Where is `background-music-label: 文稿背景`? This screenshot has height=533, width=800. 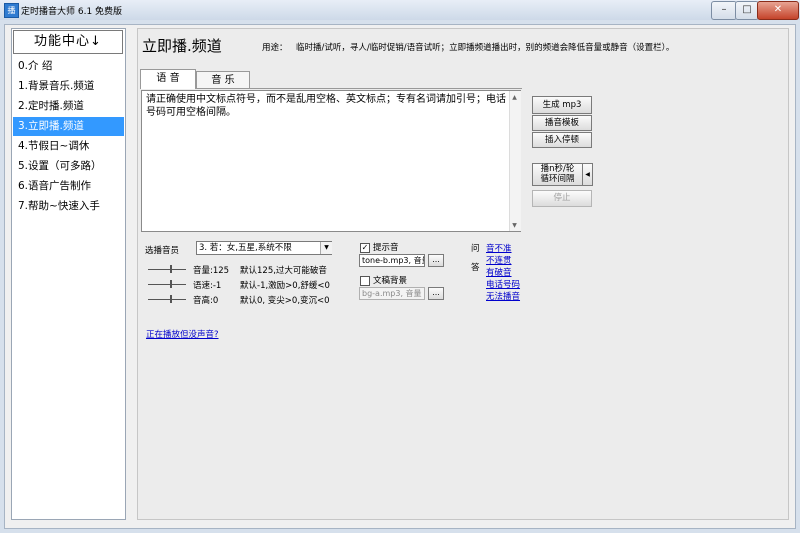
background-music-label: 文稿背景 is located at coordinates (390, 281).